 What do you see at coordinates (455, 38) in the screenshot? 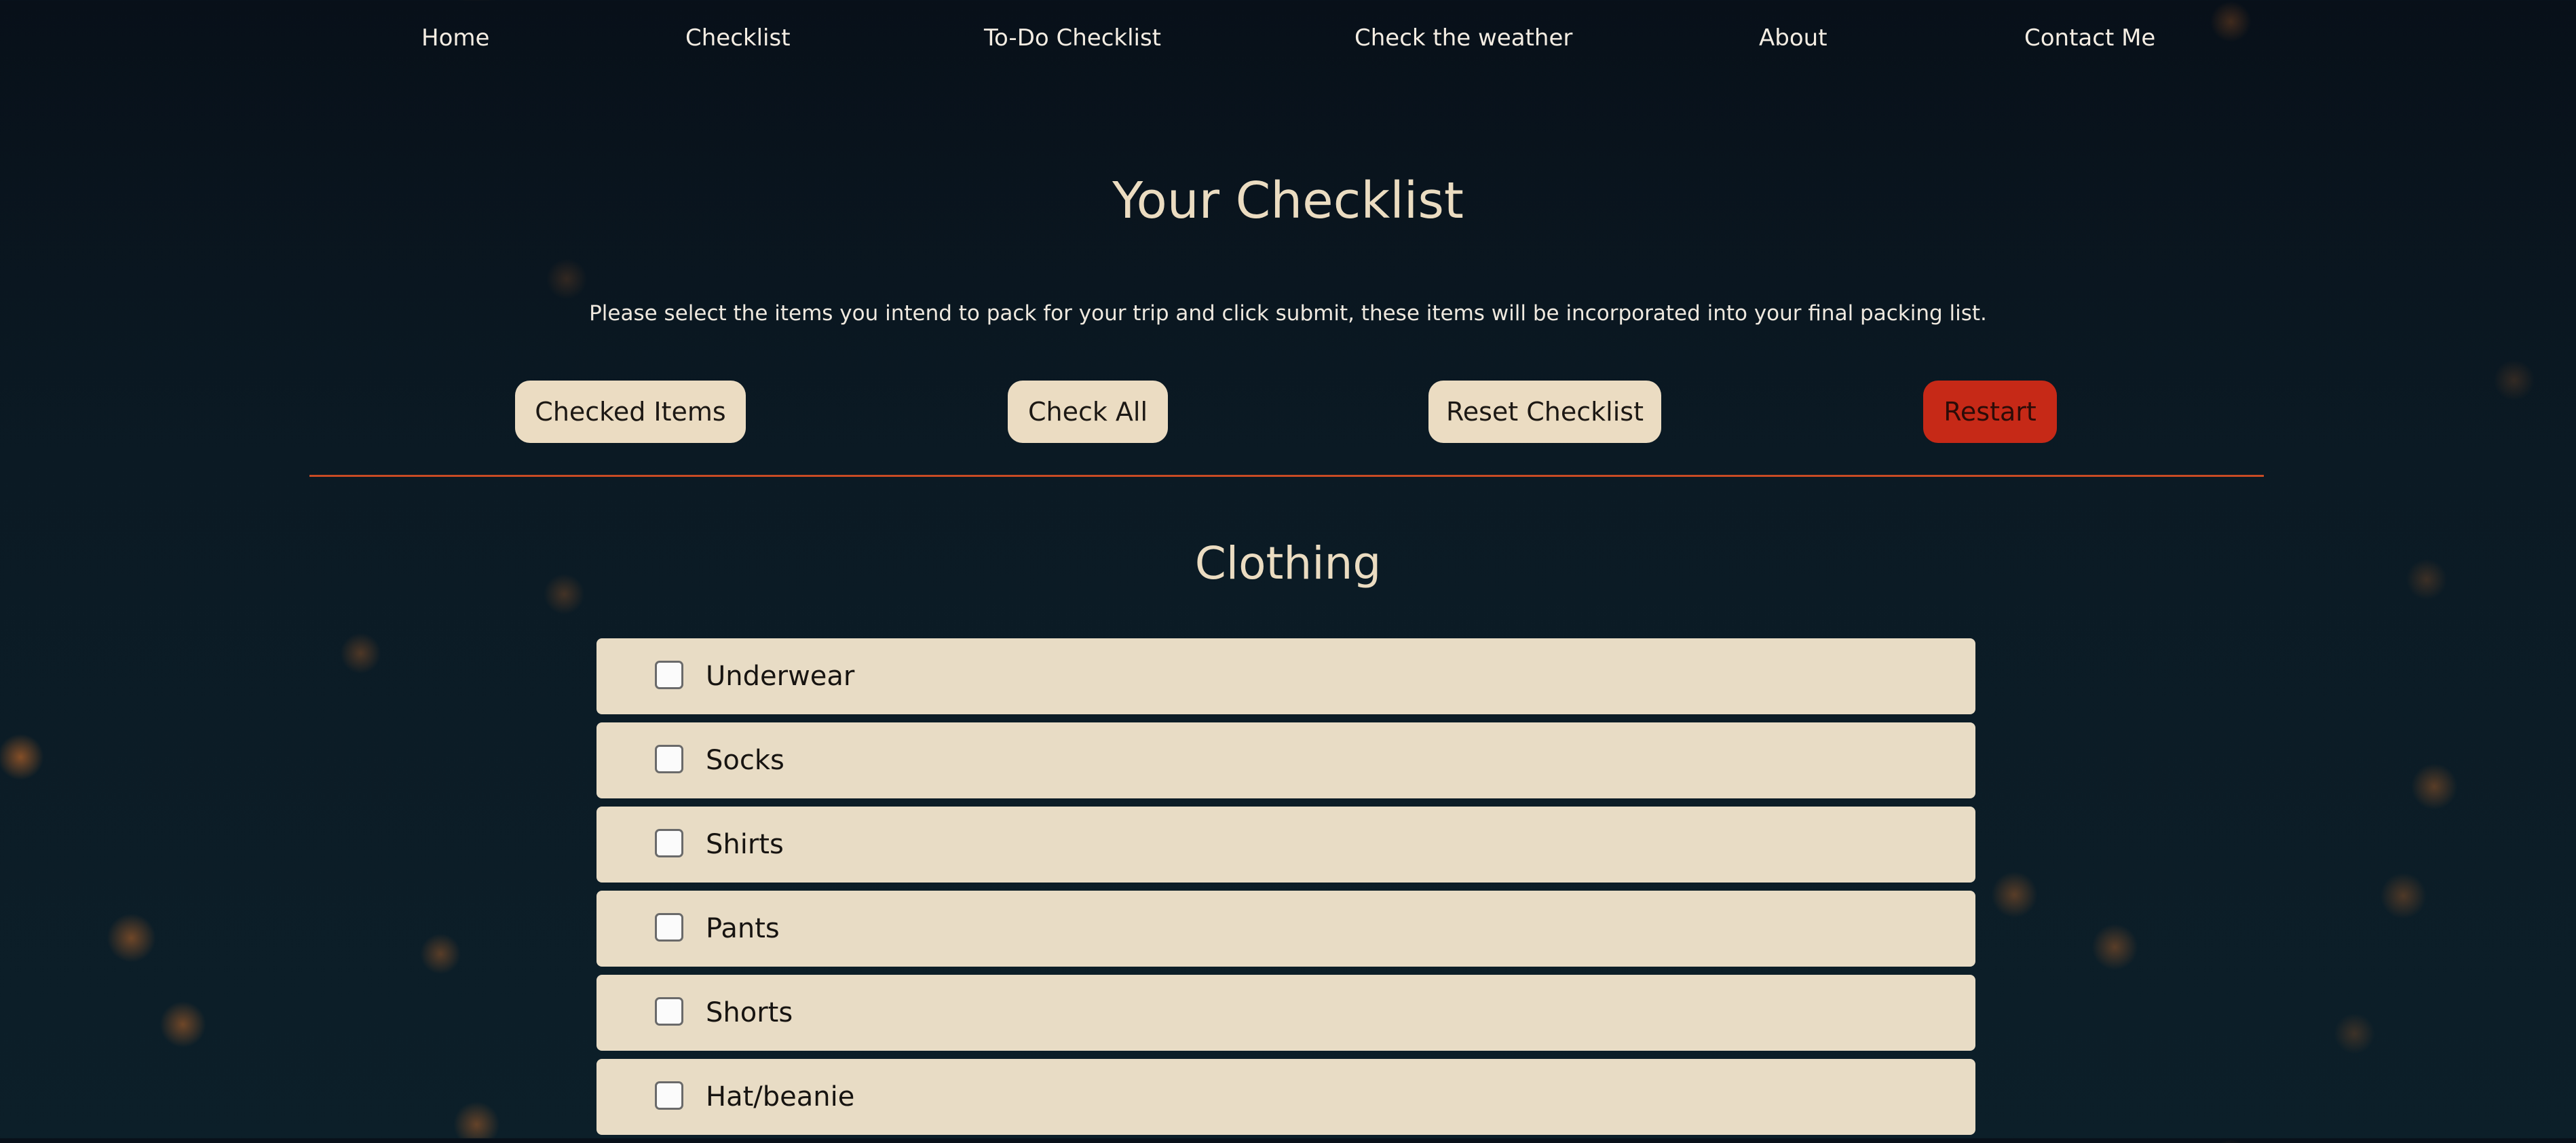
I see `nav-link-home: Home` at bounding box center [455, 38].